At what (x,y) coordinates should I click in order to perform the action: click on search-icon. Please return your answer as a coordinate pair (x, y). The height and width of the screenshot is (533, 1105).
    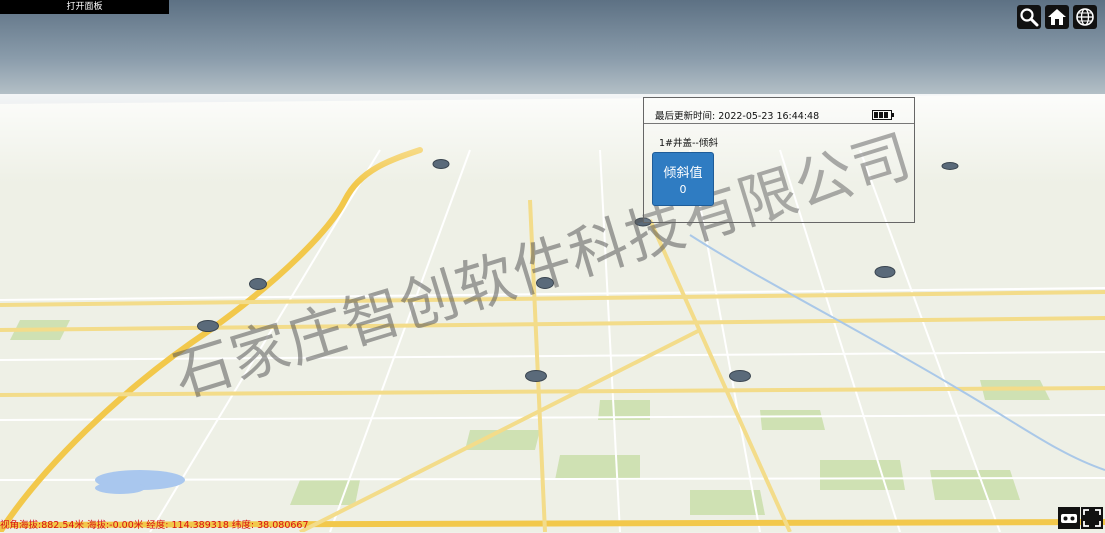
    Looking at the image, I should click on (1029, 17).